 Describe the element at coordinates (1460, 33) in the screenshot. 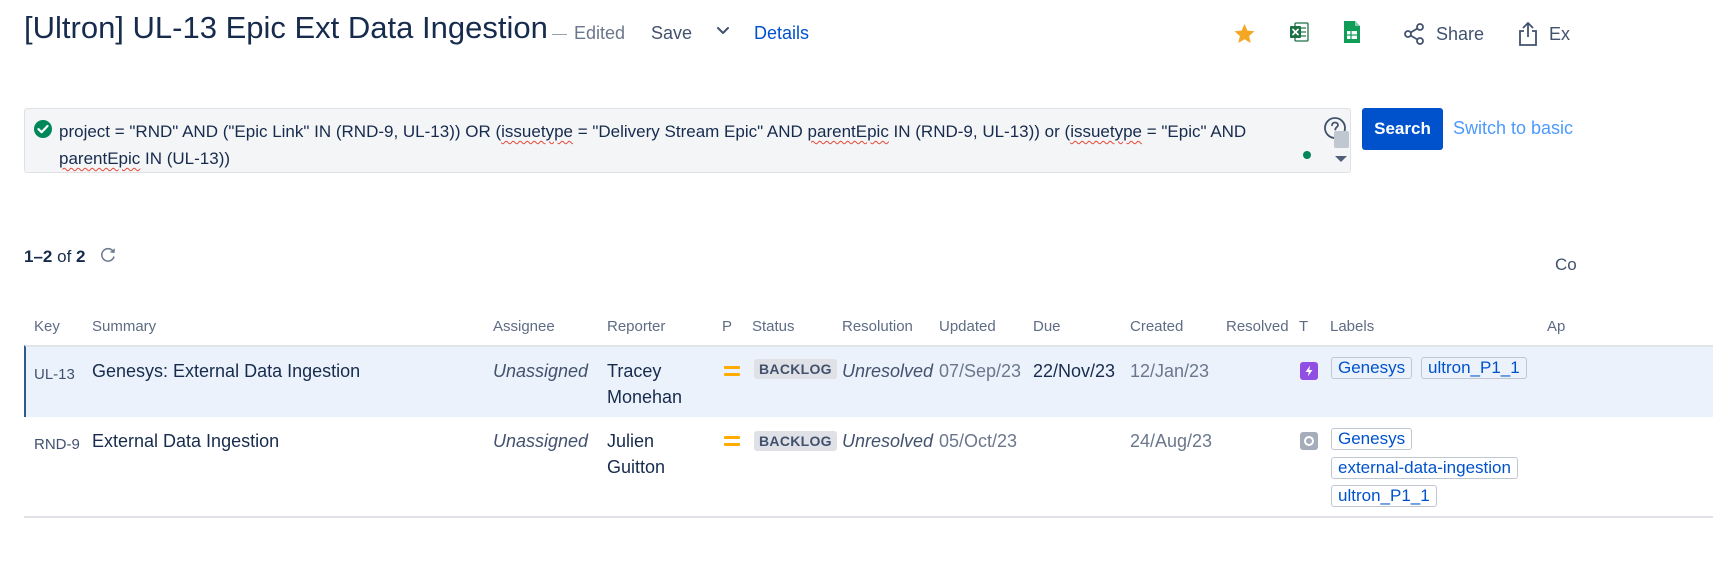

I see `share-label: Share` at that location.